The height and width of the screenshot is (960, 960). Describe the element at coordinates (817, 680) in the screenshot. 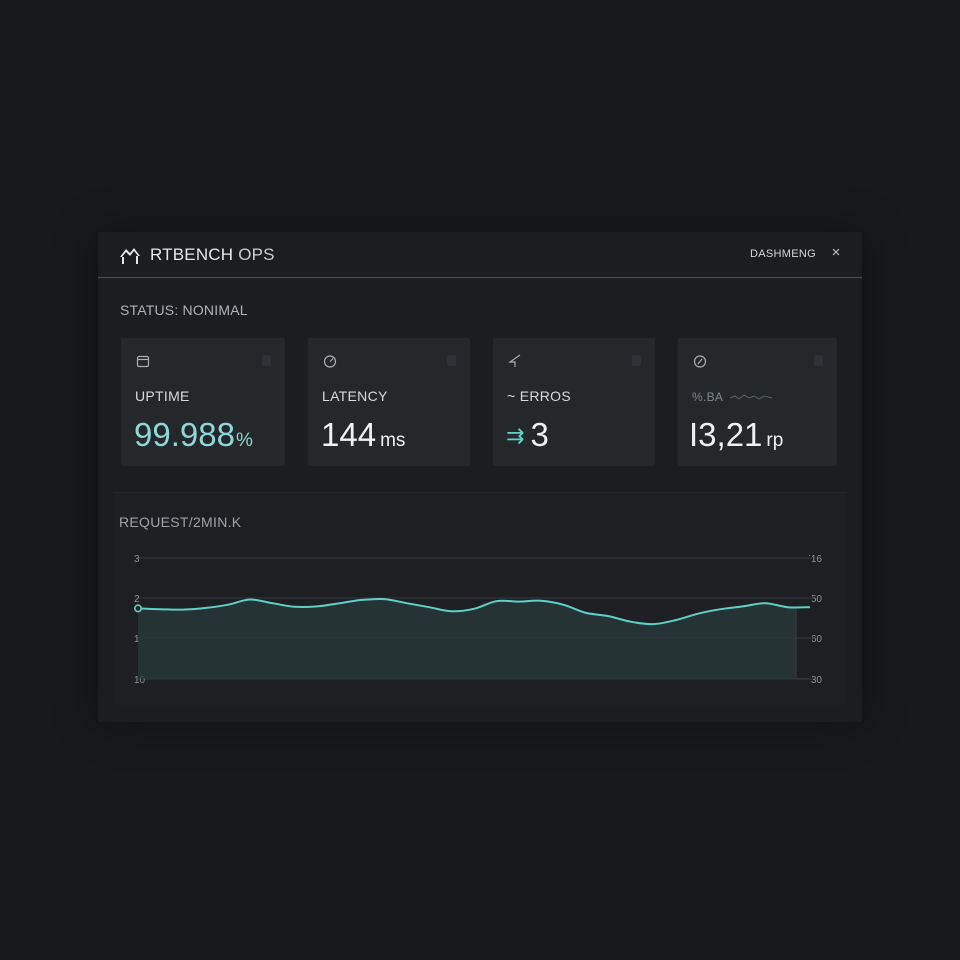

I see `right-tick-label: 30` at that location.